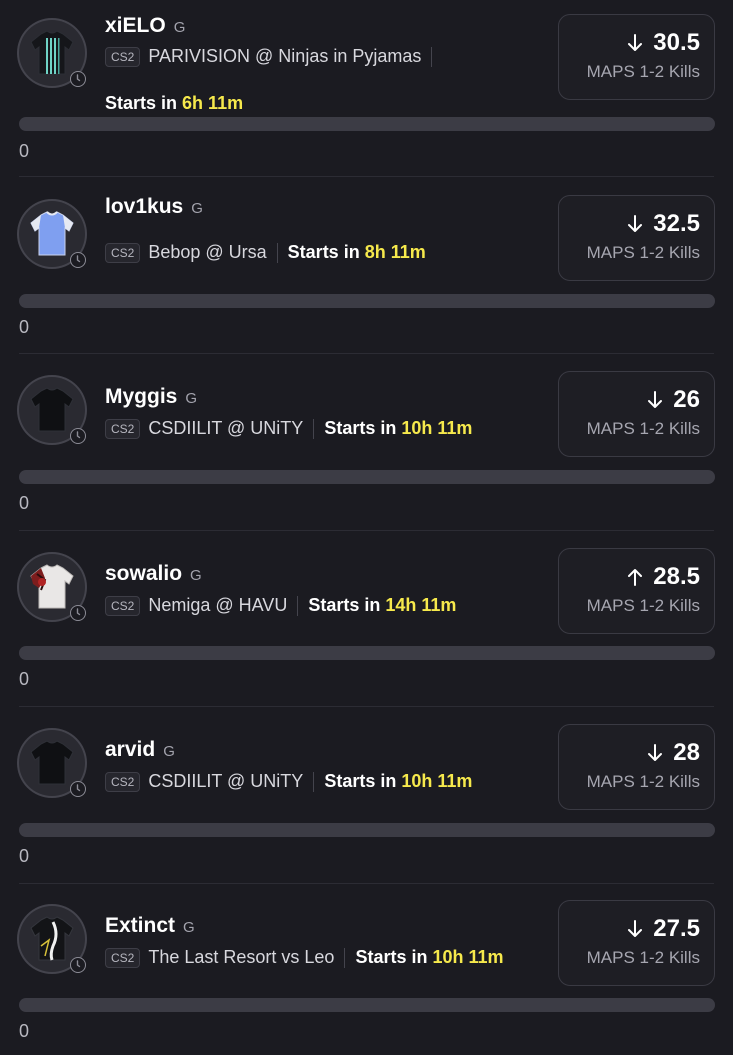 The width and height of the screenshot is (733, 1055). I want to click on matchup: Nemiga @ HAVU, so click(218, 605).